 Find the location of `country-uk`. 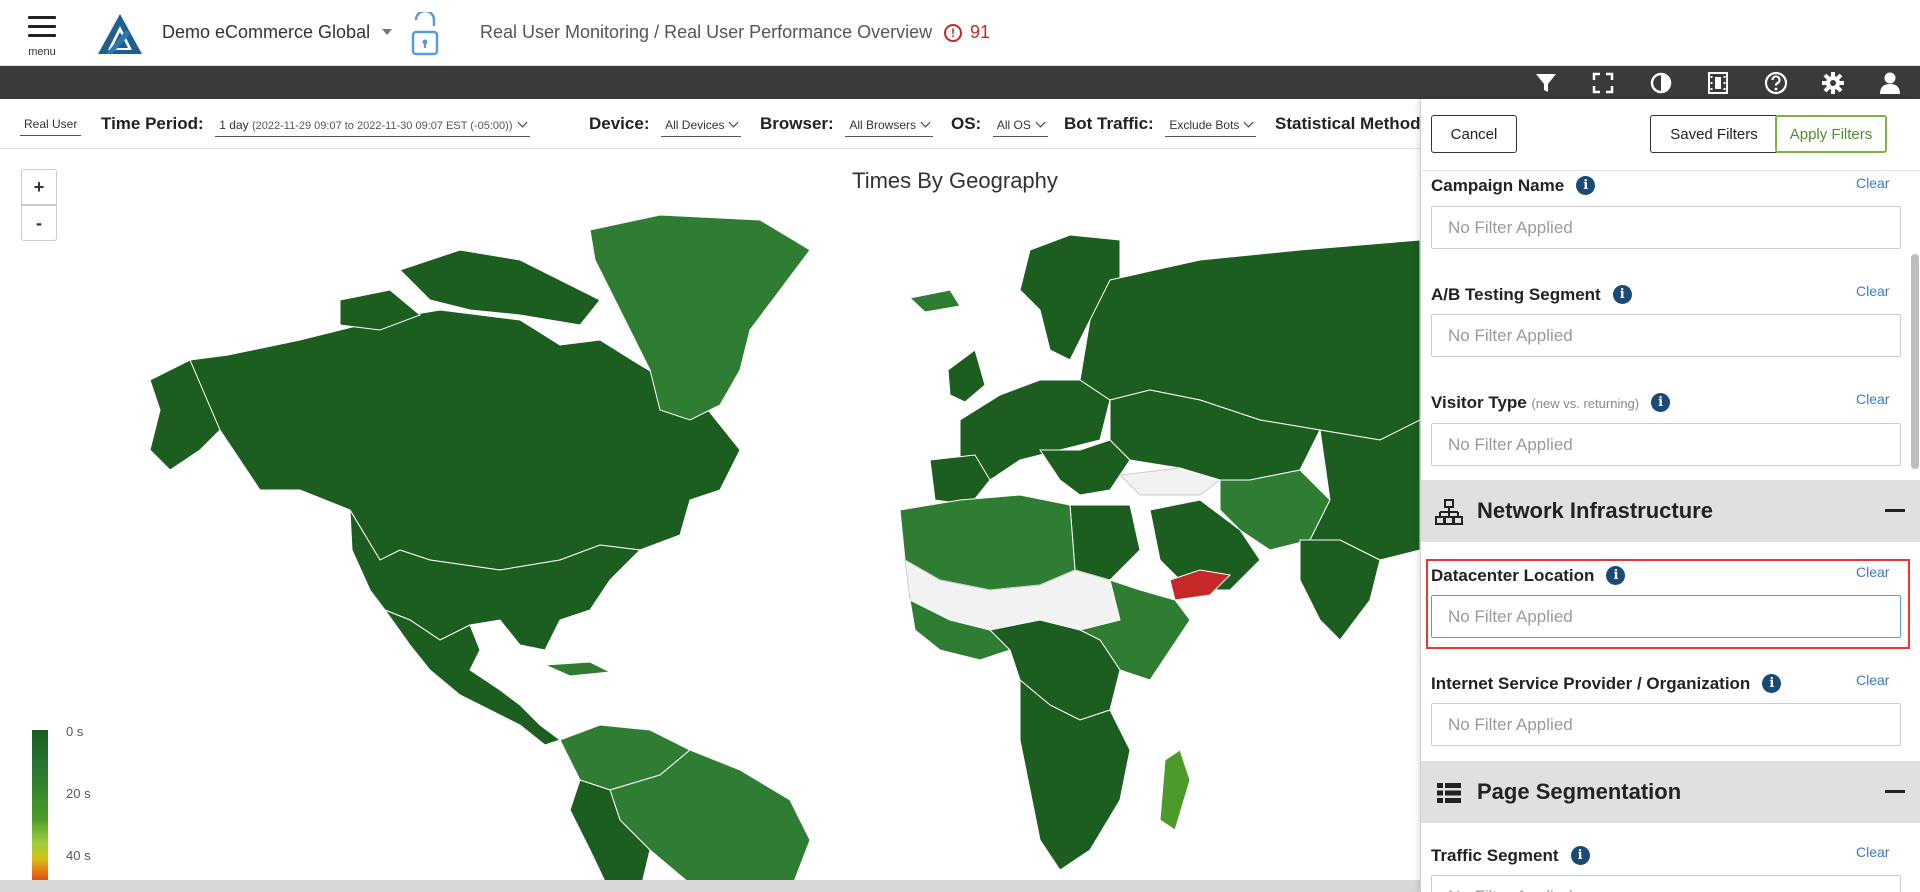

country-uk is located at coordinates (966, 376).